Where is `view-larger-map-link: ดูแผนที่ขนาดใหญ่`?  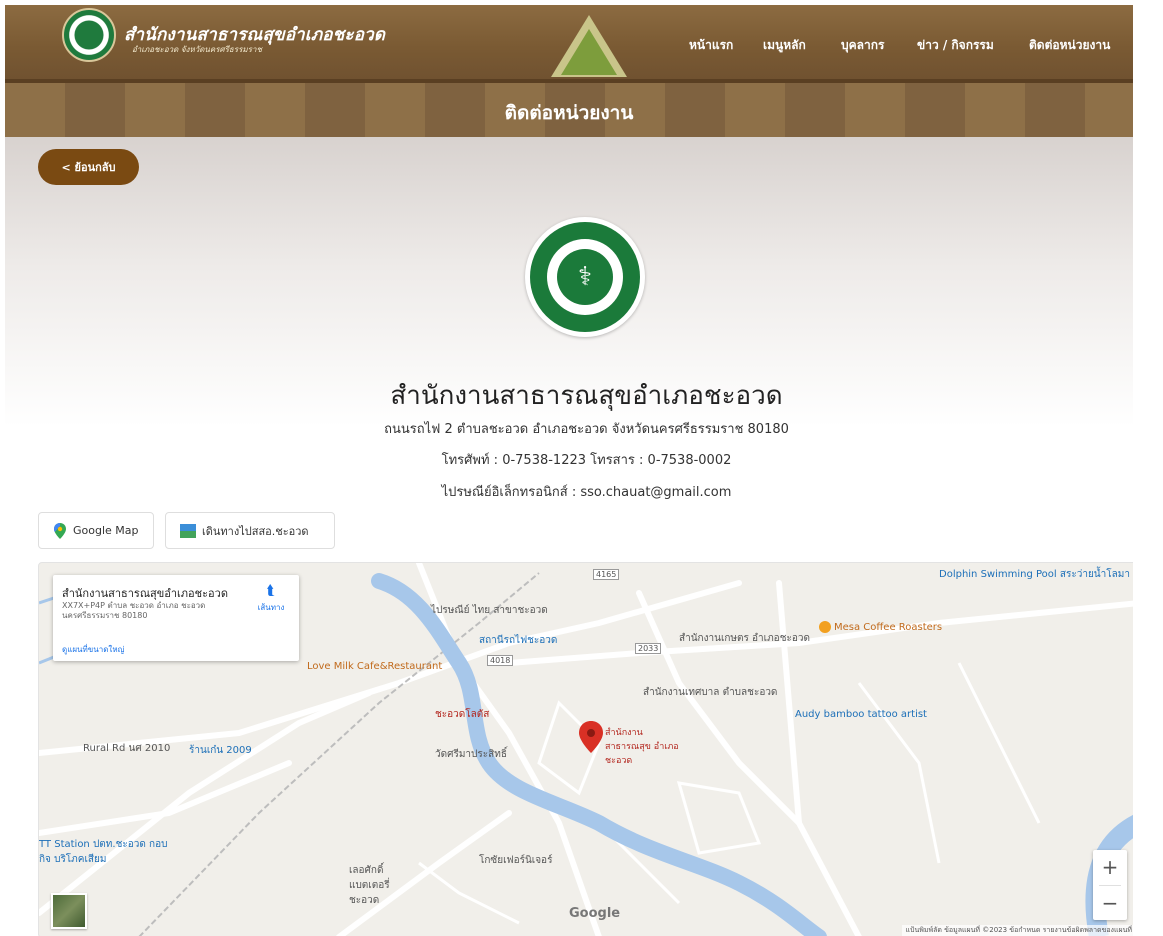
view-larger-map-link: ดูแผนที่ขนาดใหญ่ is located at coordinates (93, 649).